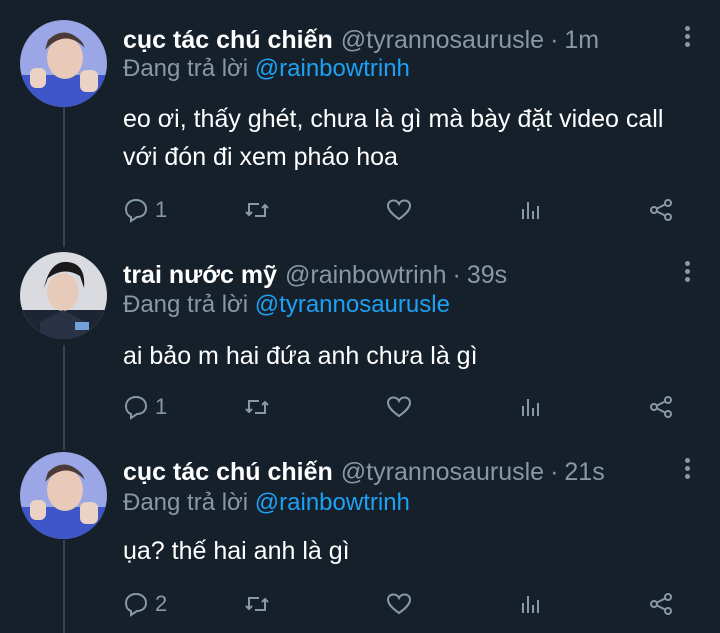  Describe the element at coordinates (200, 275) in the screenshot. I see `display-name: trai nước mỹ` at that location.